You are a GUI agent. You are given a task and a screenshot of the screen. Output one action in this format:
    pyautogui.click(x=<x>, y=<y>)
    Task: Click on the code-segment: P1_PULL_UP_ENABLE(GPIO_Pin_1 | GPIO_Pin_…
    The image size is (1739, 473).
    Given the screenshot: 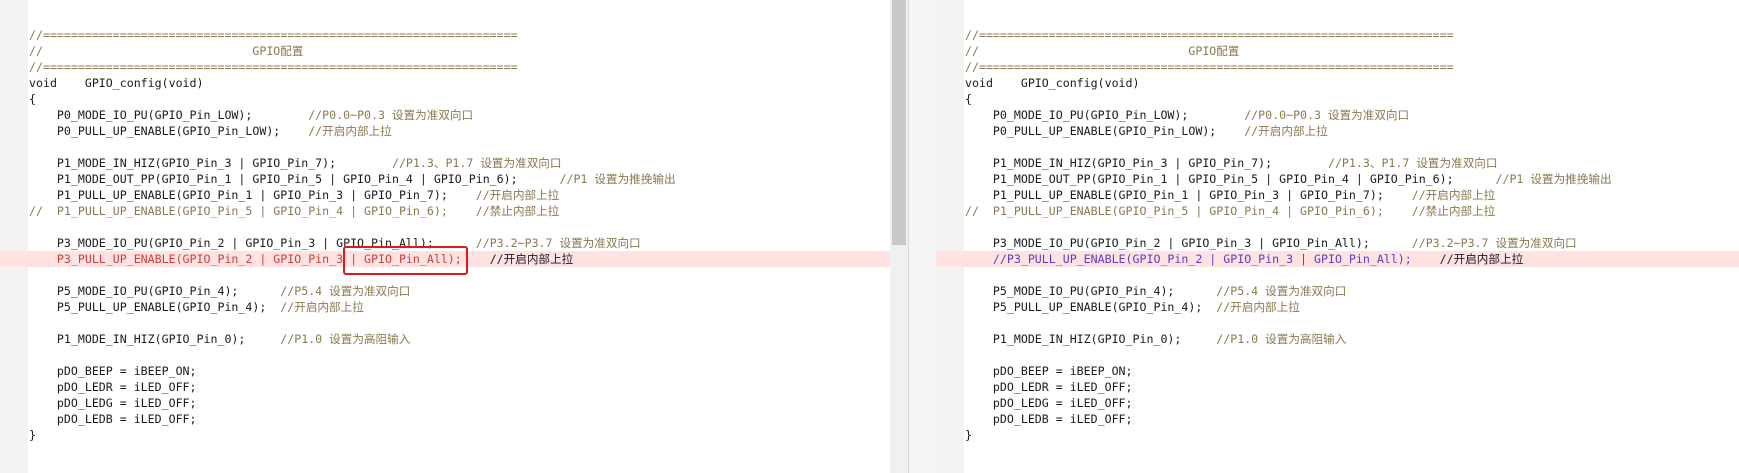 What is the action you would take?
    pyautogui.click(x=252, y=195)
    